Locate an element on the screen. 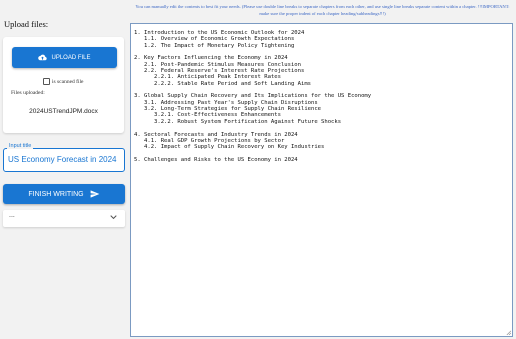 The width and height of the screenshot is (516, 339). finish-writing-button: FINISH WRITING is located at coordinates (64, 194).